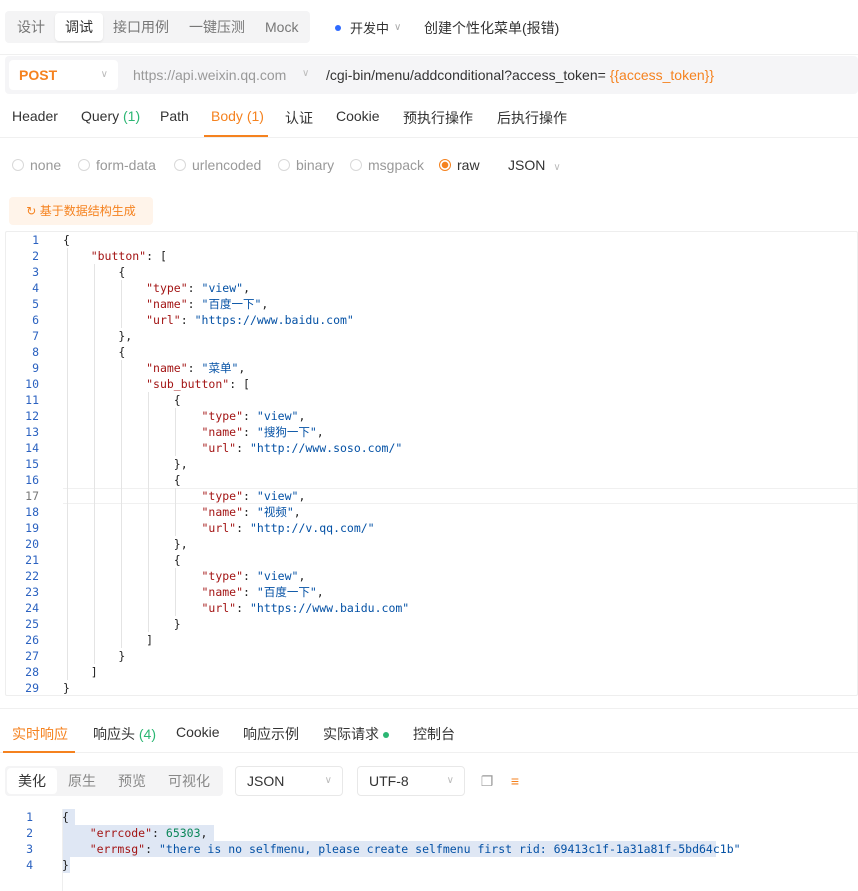 This screenshot has width=858, height=891. What do you see at coordinates (431, 288) in the screenshot?
I see `code-line: 4 "type": "view",` at bounding box center [431, 288].